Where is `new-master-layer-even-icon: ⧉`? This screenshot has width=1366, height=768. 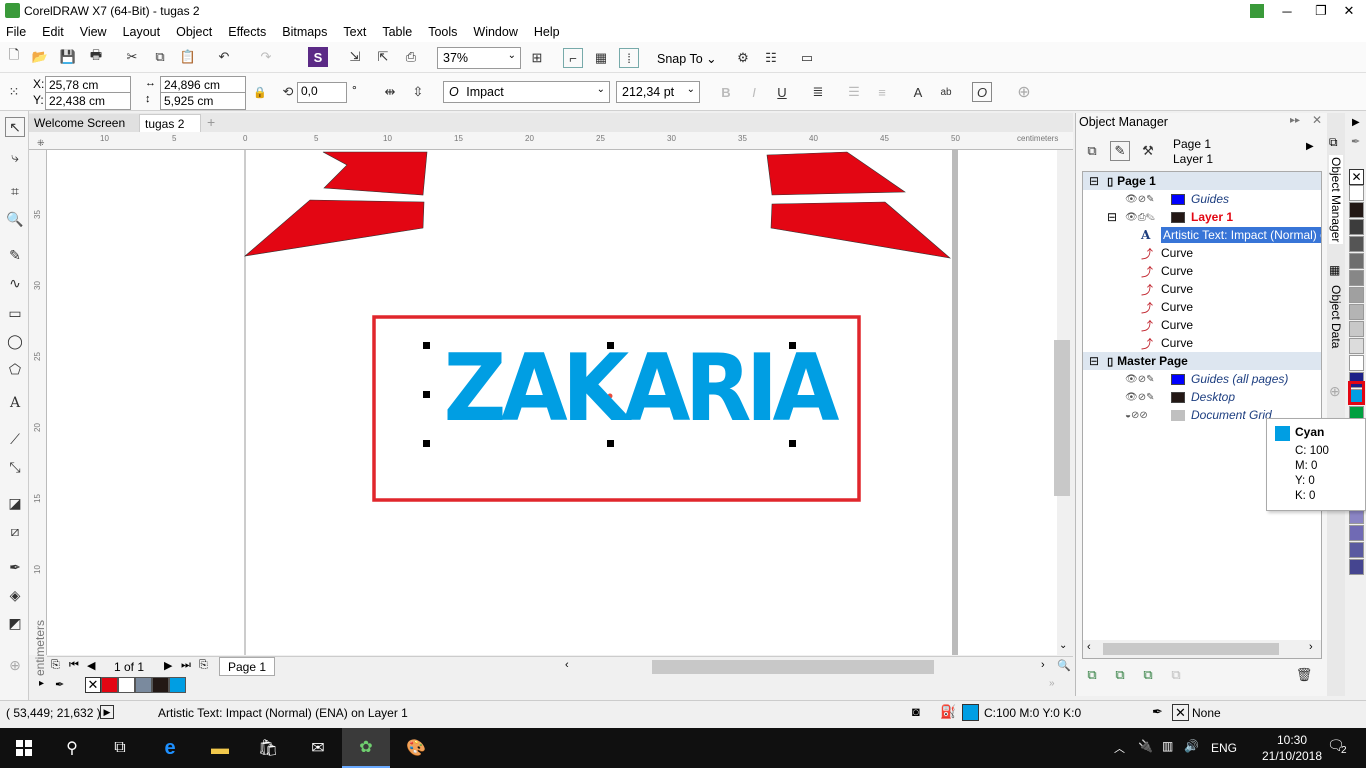
new-master-layer-even-icon: ⧉ is located at coordinates (1176, 675).